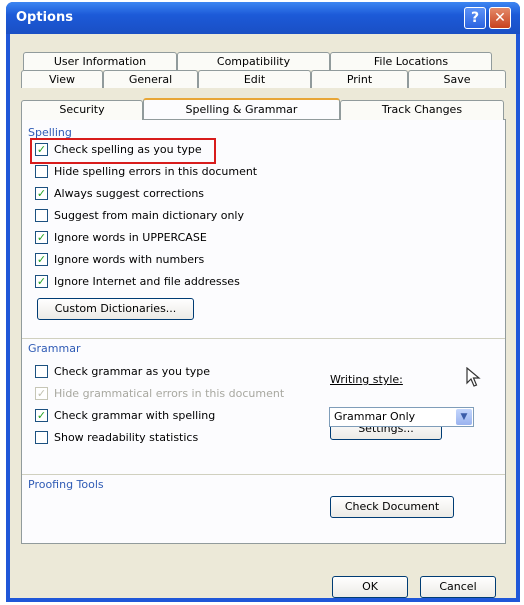  Describe the element at coordinates (44, 17) in the screenshot. I see `dialog-title: Options` at that location.